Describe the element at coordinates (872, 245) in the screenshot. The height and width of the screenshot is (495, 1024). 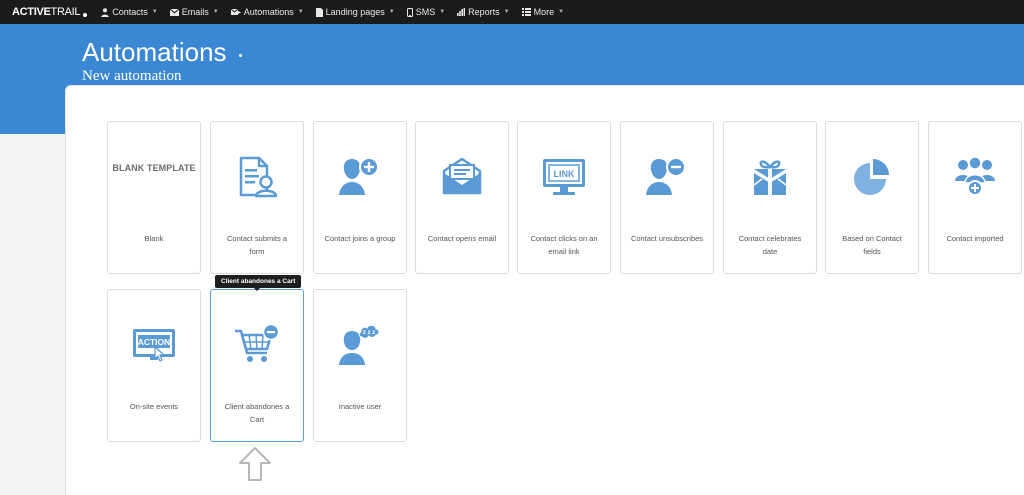
I see `template-card-label: Based on Contact fields` at that location.